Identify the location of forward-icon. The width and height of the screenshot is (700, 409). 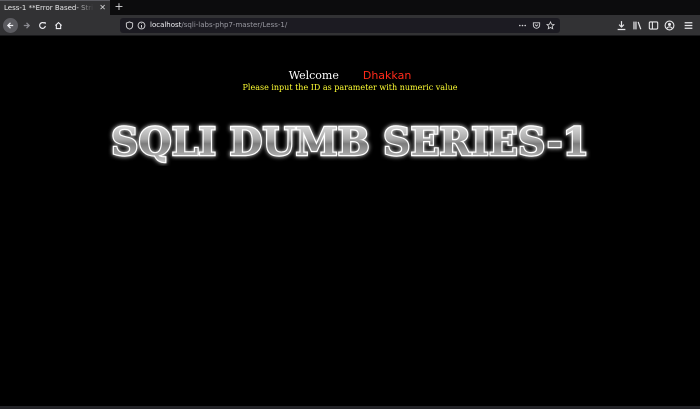
(27, 25).